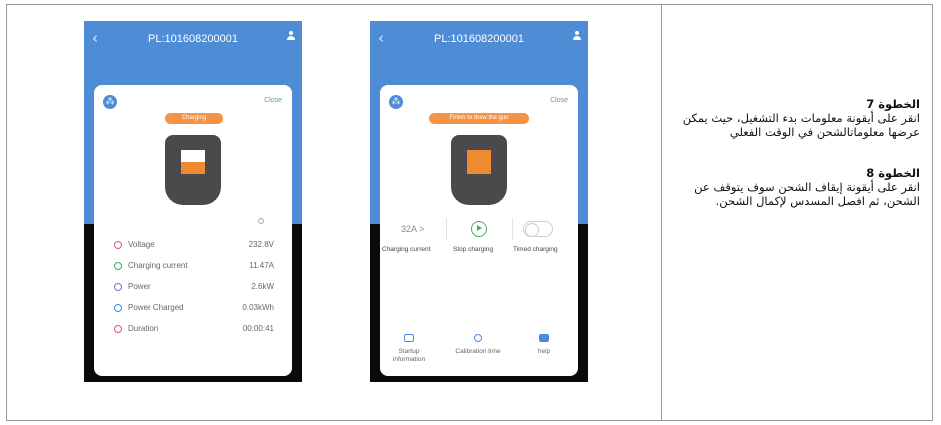  I want to click on stat-label: Power, so click(139, 286).